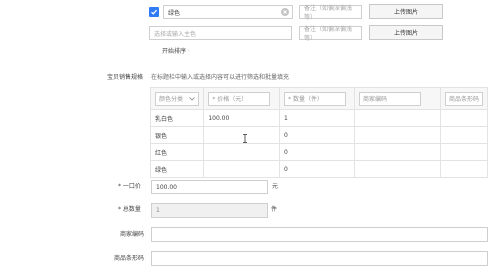  What do you see at coordinates (132, 234) in the screenshot?
I see `merchant-code-label: 商家编码` at bounding box center [132, 234].